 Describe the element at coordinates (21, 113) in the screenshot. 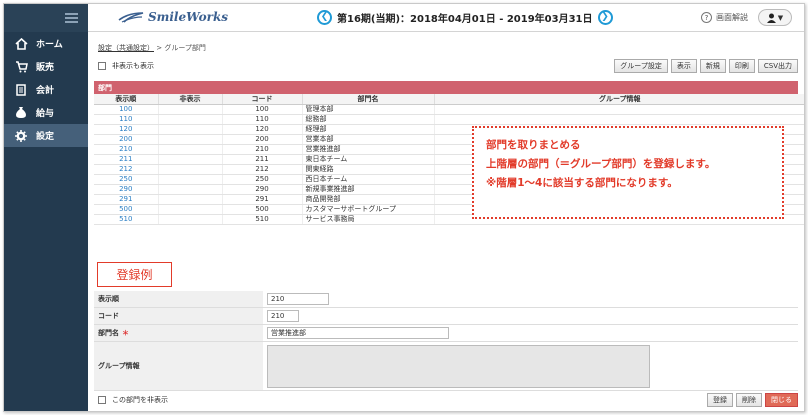

I see `money-bag-icon` at that location.